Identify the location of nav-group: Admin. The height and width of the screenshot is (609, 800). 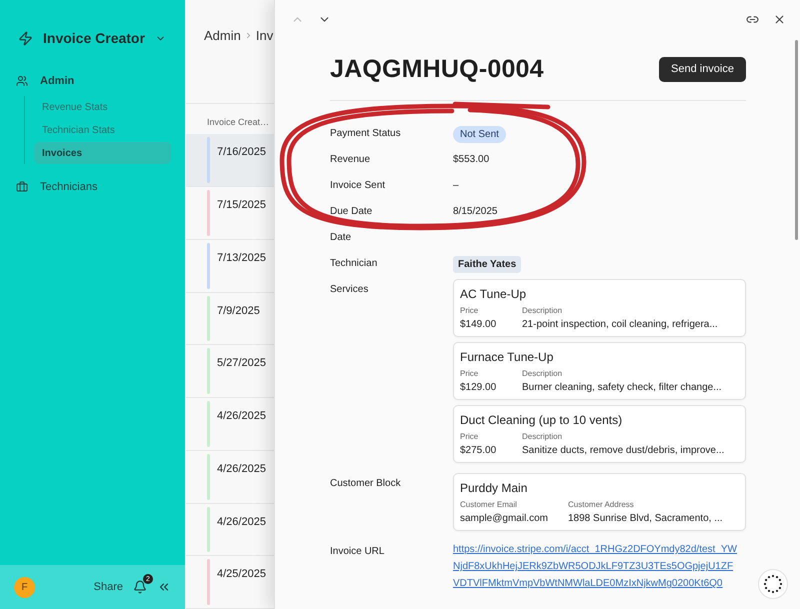
(57, 81).